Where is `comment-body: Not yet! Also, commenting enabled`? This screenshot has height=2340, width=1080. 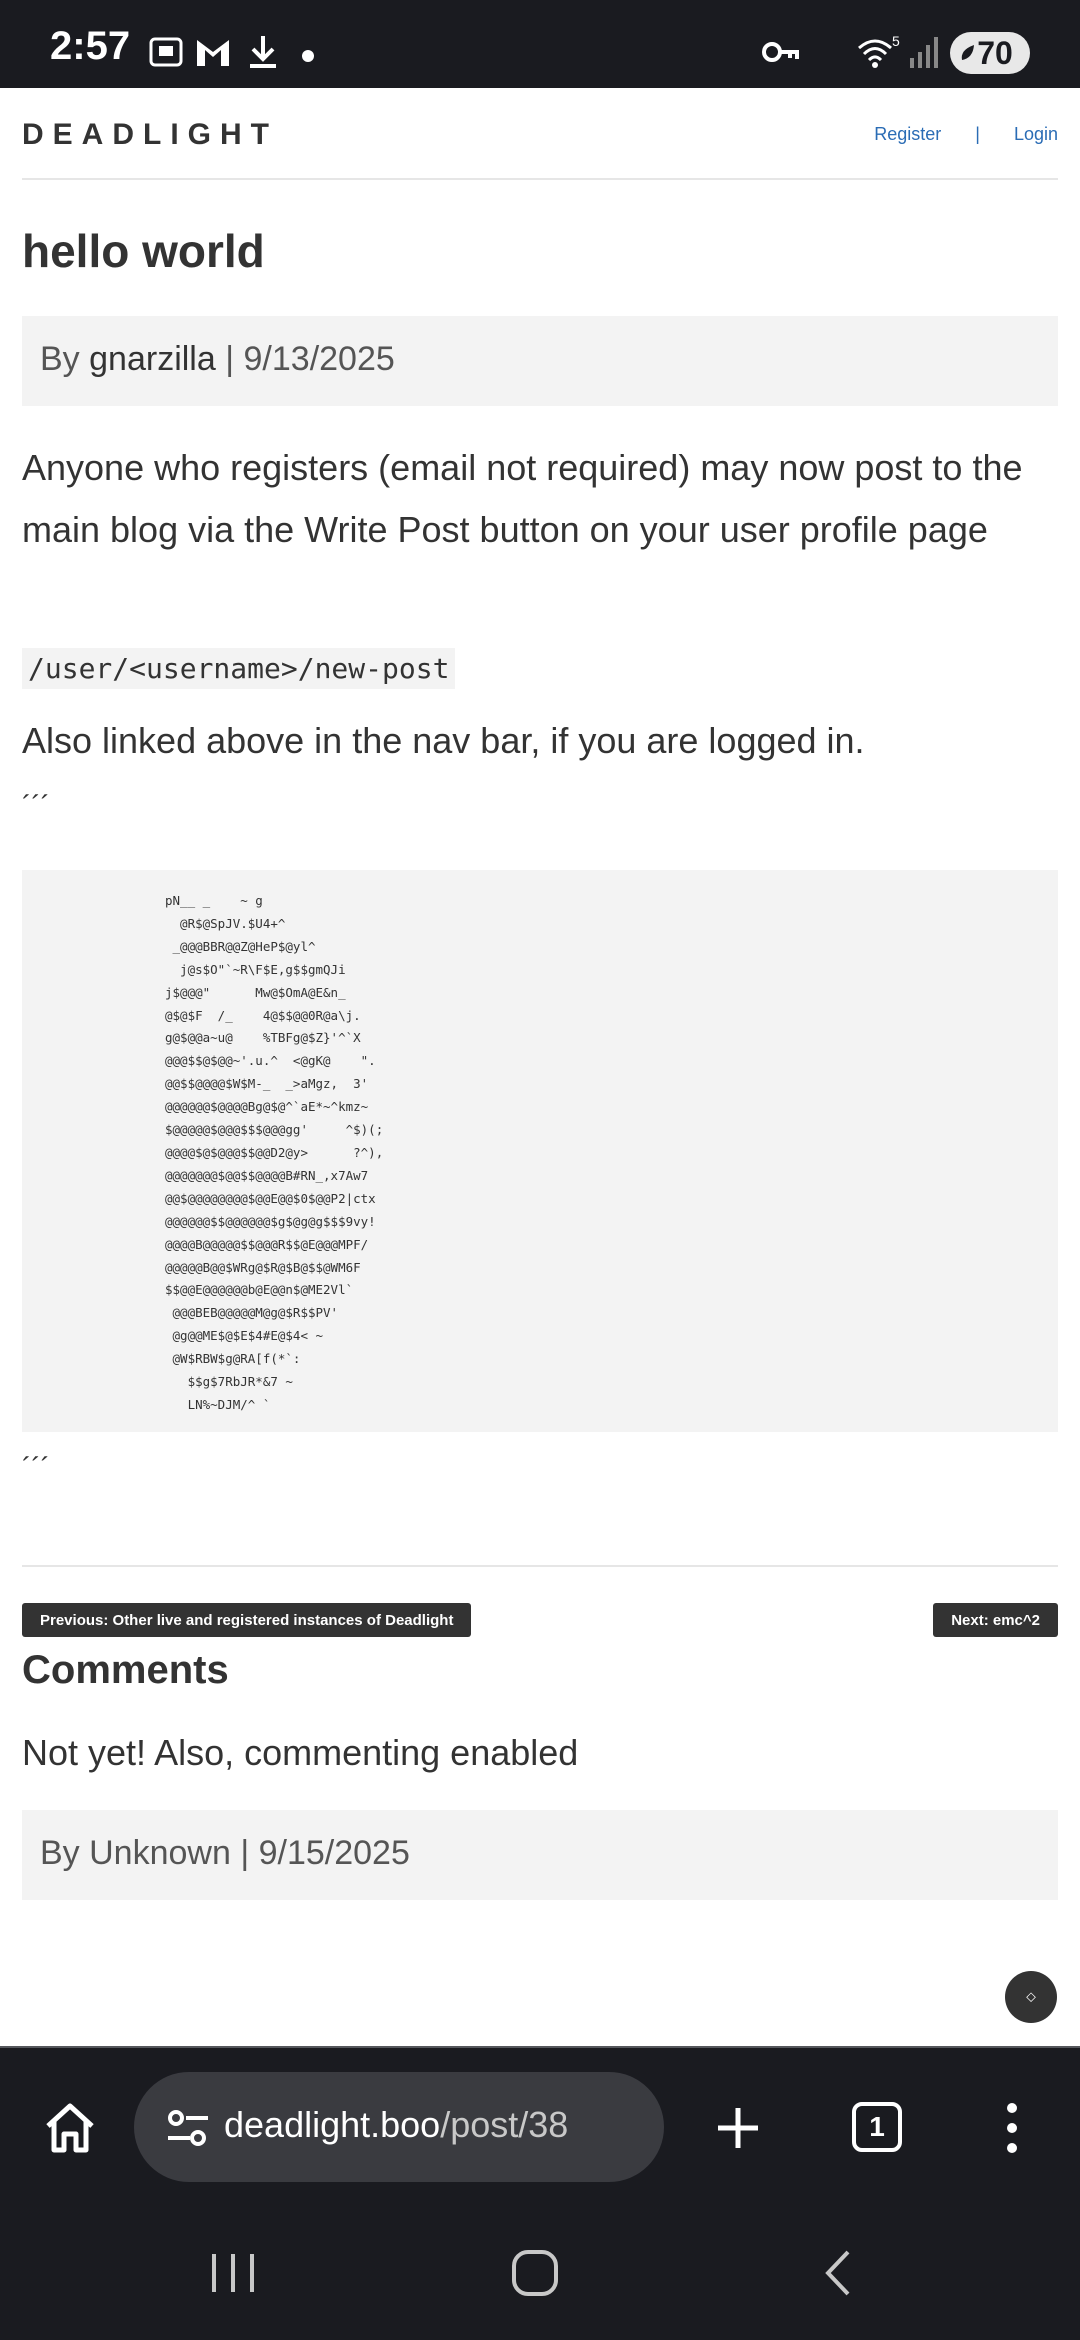 comment-body: Not yet! Also, commenting enabled is located at coordinates (300, 1752).